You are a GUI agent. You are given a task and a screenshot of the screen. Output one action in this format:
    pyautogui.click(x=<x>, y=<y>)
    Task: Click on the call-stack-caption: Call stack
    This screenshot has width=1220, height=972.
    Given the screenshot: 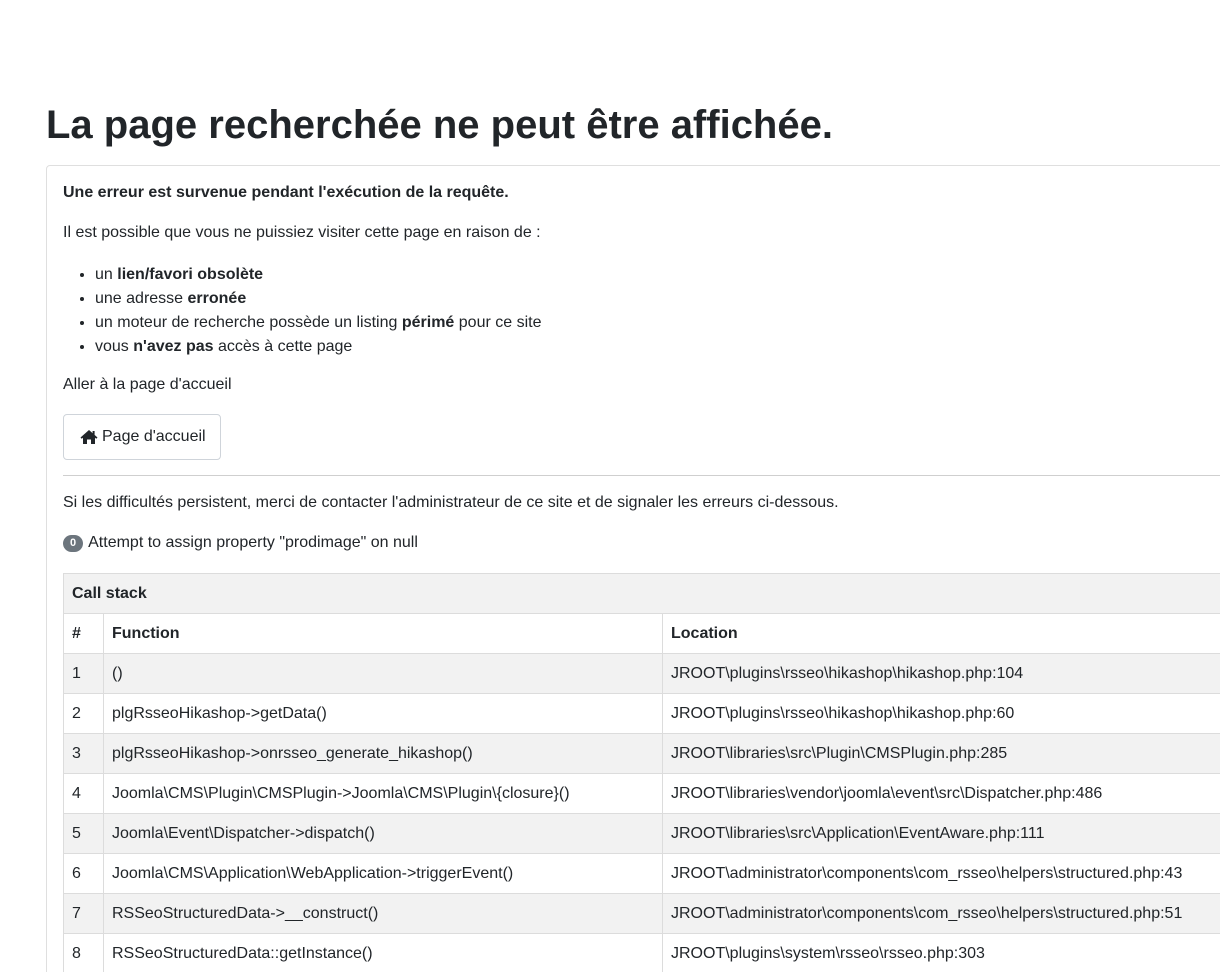 What is the action you would take?
    pyautogui.click(x=641, y=593)
    